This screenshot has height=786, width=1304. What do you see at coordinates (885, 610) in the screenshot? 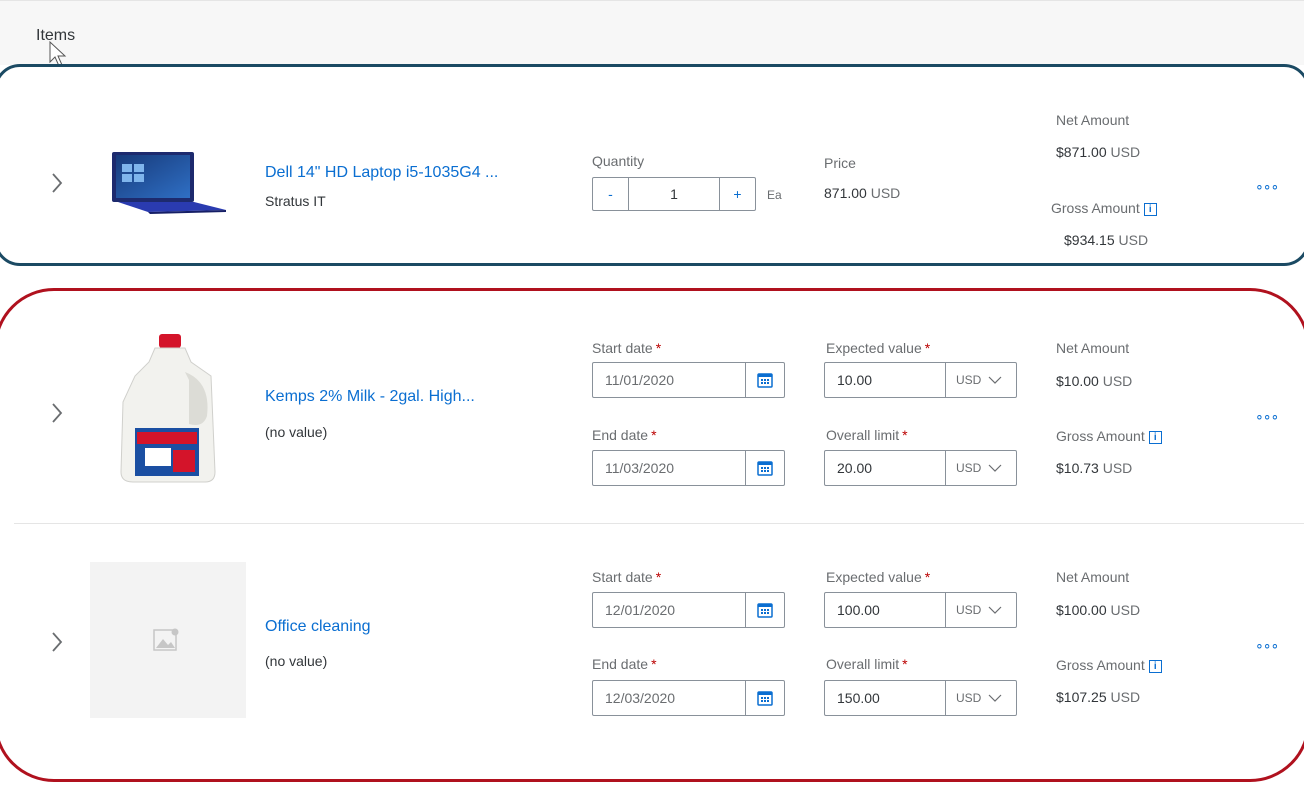
I see `expected-value-input: 100.00` at bounding box center [885, 610].